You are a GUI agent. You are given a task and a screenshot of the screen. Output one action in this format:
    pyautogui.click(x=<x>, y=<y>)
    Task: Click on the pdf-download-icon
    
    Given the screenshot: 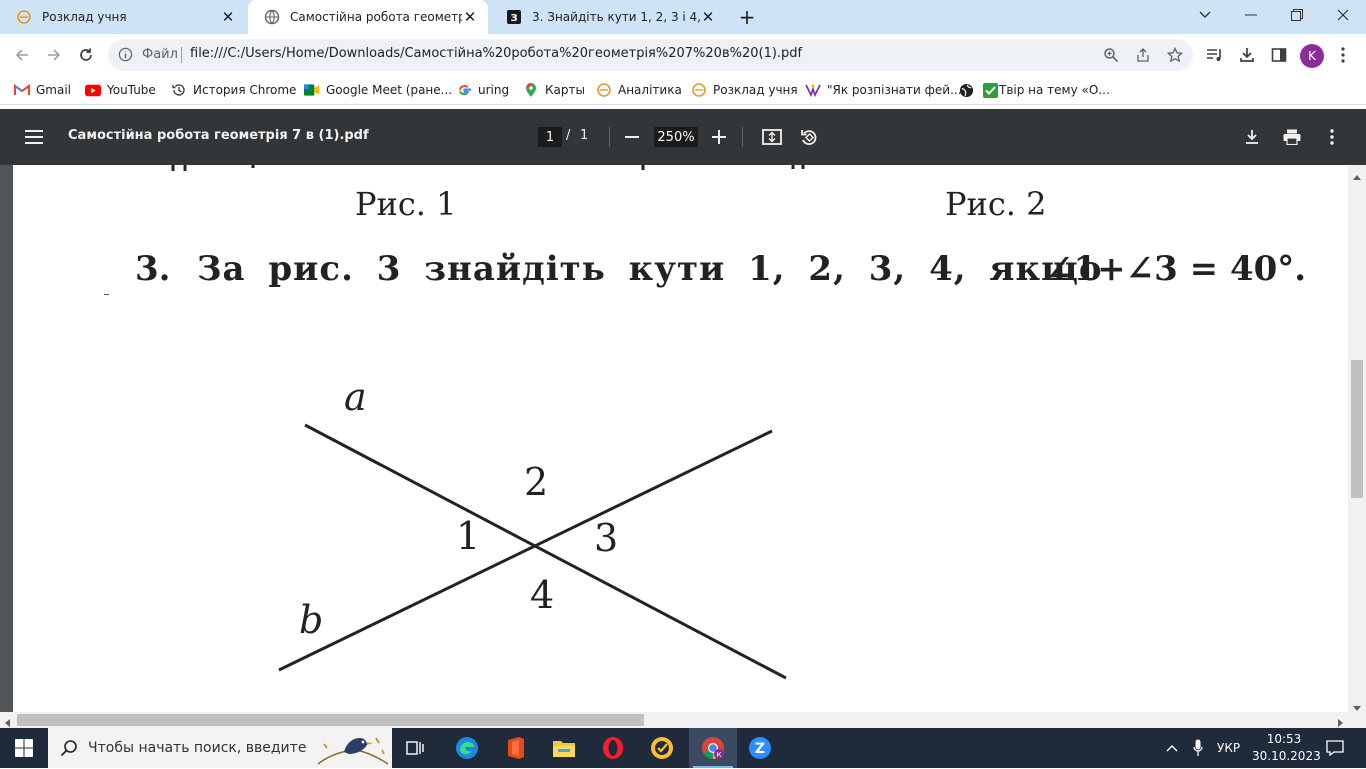 What is the action you would take?
    pyautogui.click(x=1252, y=137)
    